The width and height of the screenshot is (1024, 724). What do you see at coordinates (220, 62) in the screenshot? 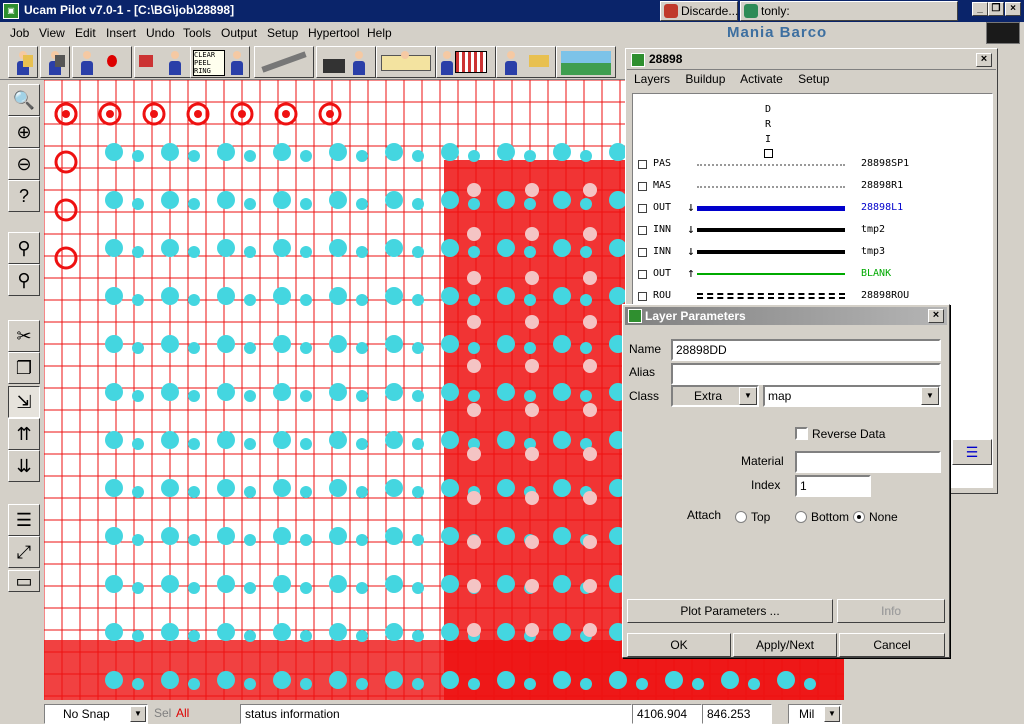
I see `clear-peel-ring-icon: CLEAR PEEL RING` at bounding box center [220, 62].